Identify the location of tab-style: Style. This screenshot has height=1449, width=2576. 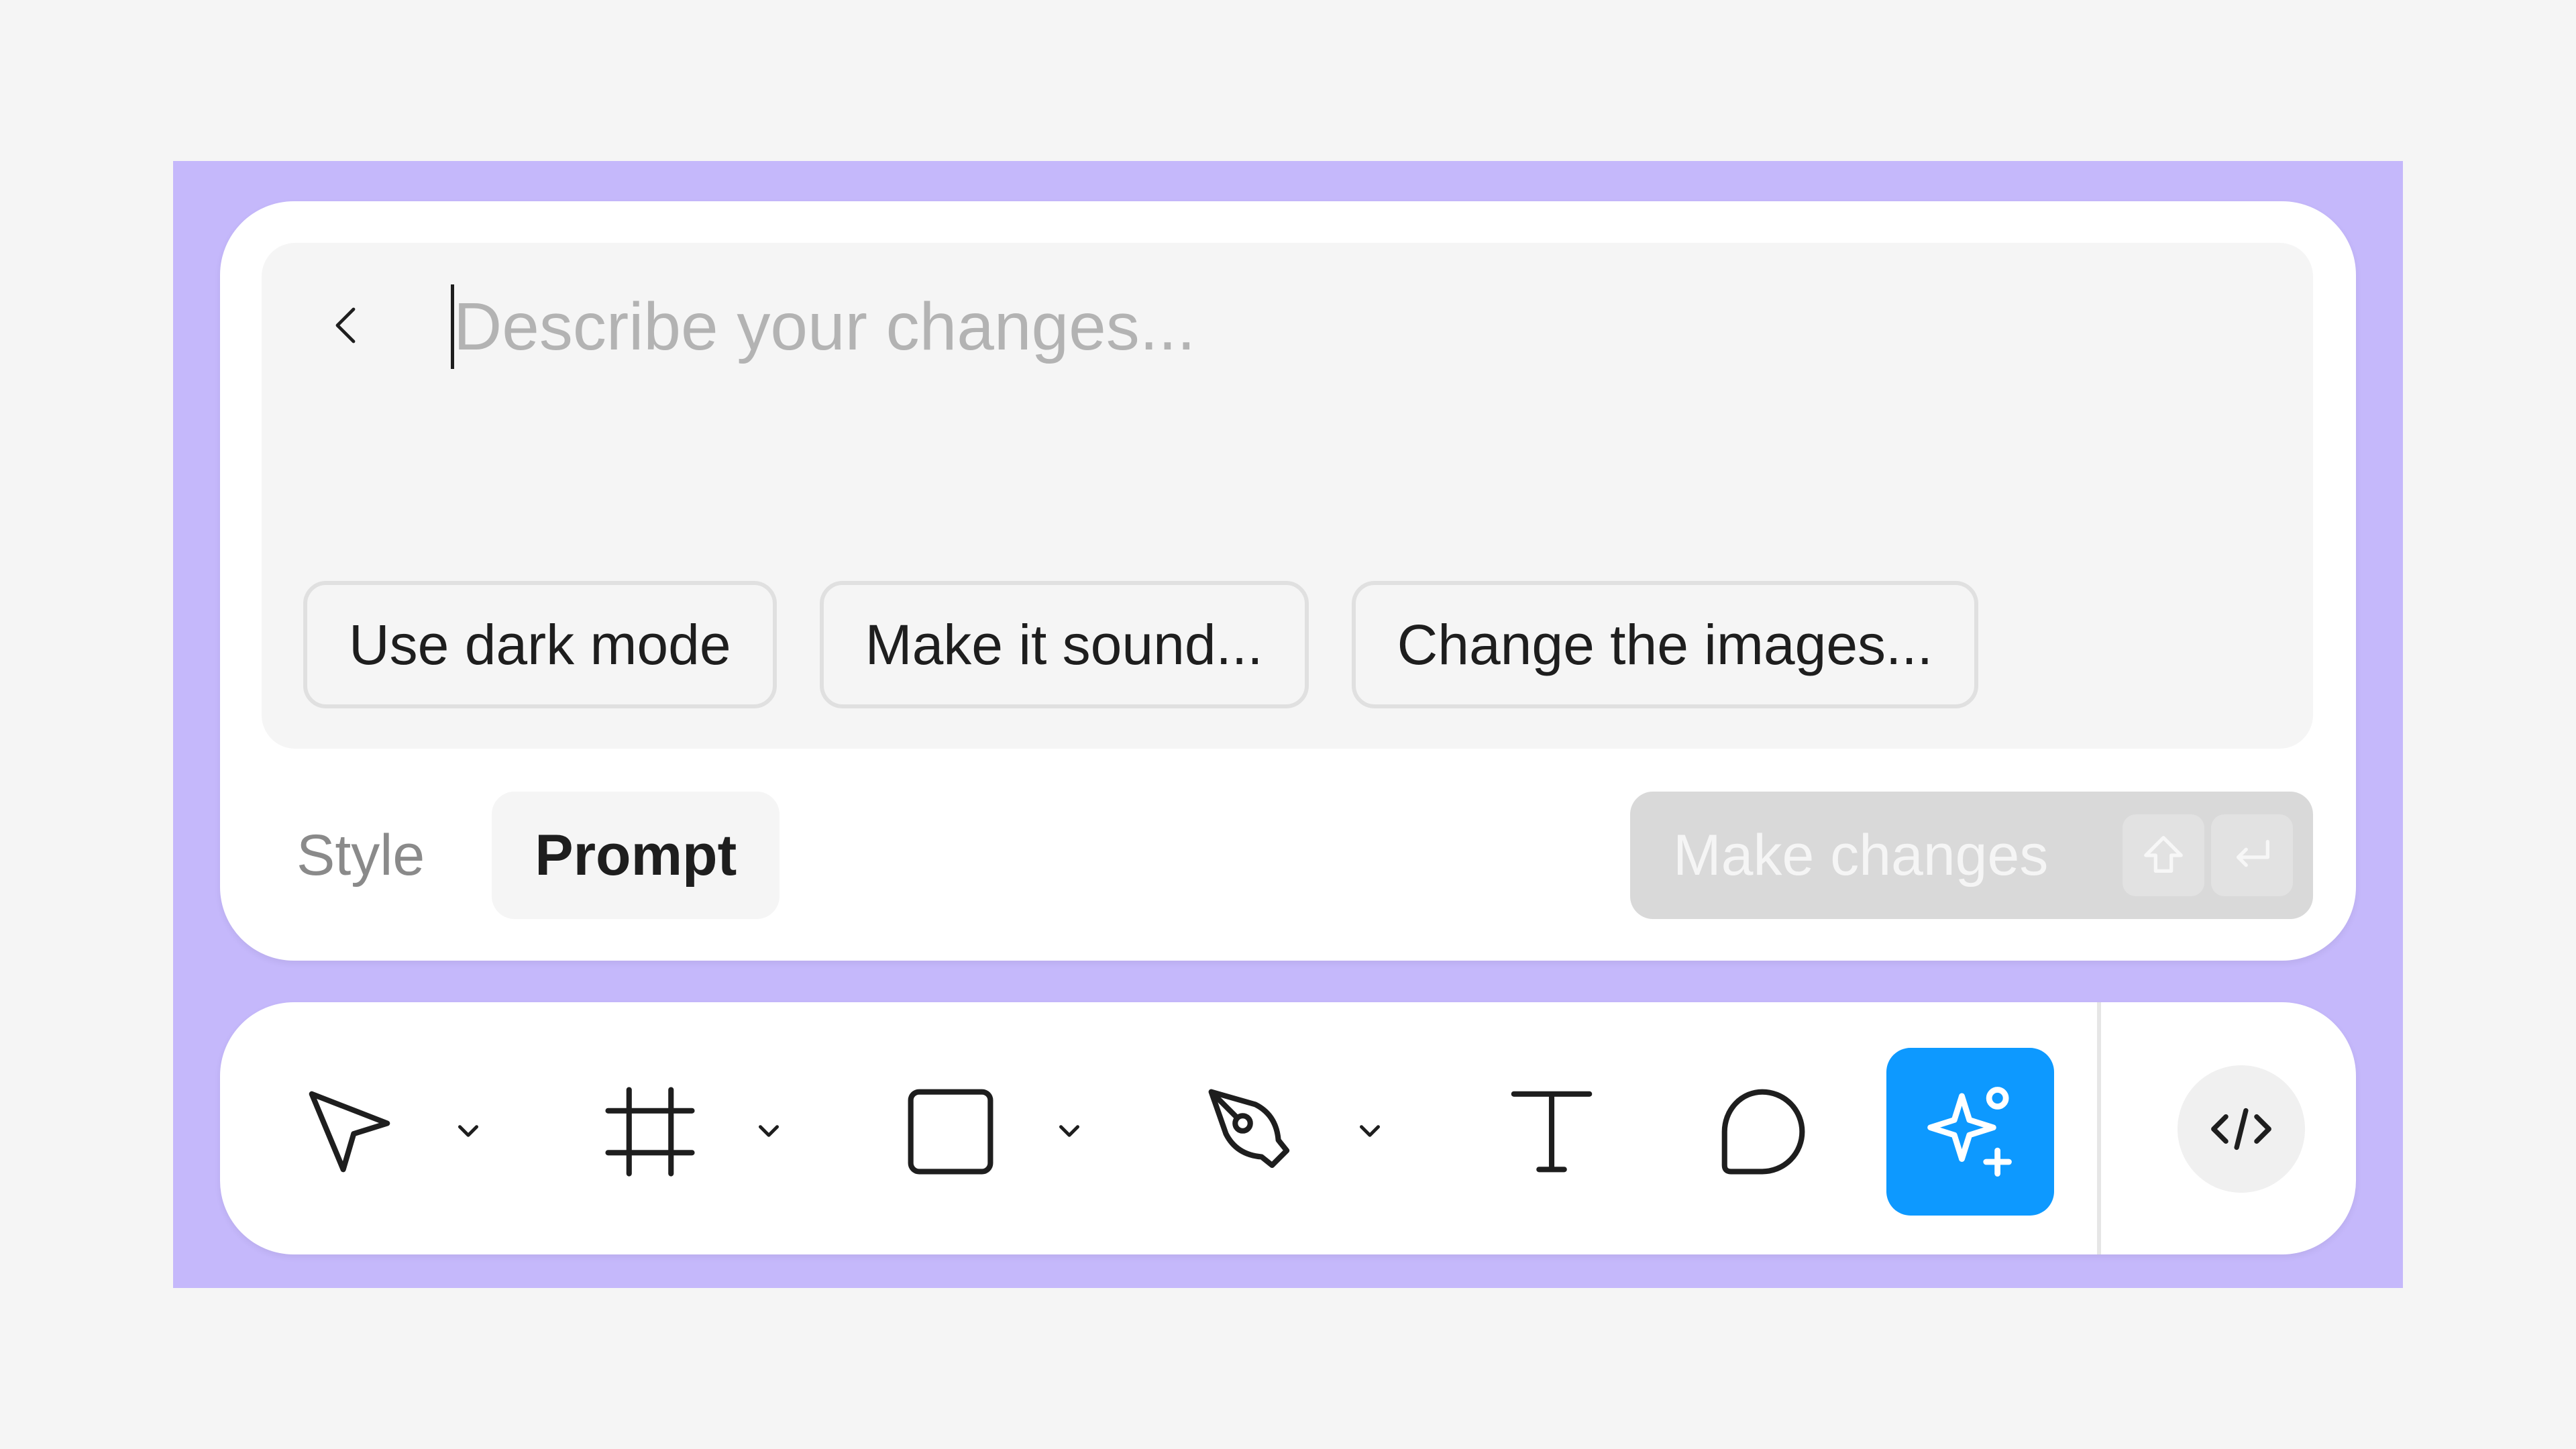
(361, 855).